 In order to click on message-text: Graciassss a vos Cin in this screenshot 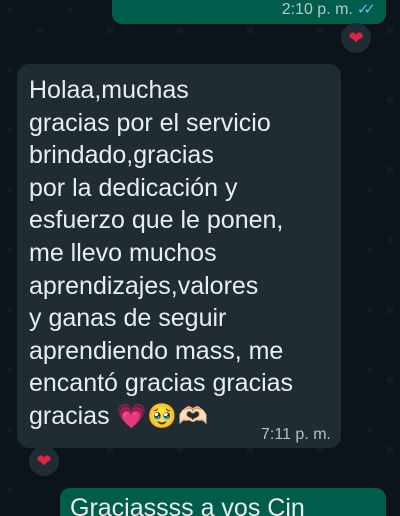, I will do `click(187, 505)`.